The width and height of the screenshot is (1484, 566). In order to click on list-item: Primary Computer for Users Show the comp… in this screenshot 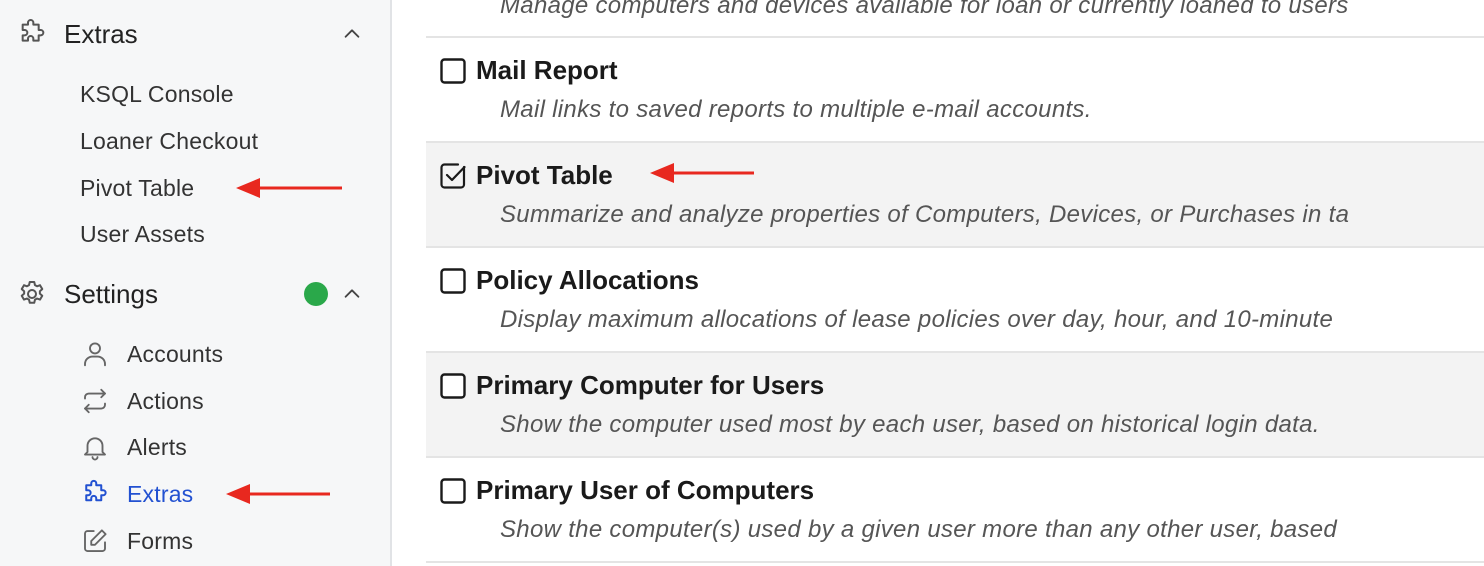, I will do `click(955, 405)`.